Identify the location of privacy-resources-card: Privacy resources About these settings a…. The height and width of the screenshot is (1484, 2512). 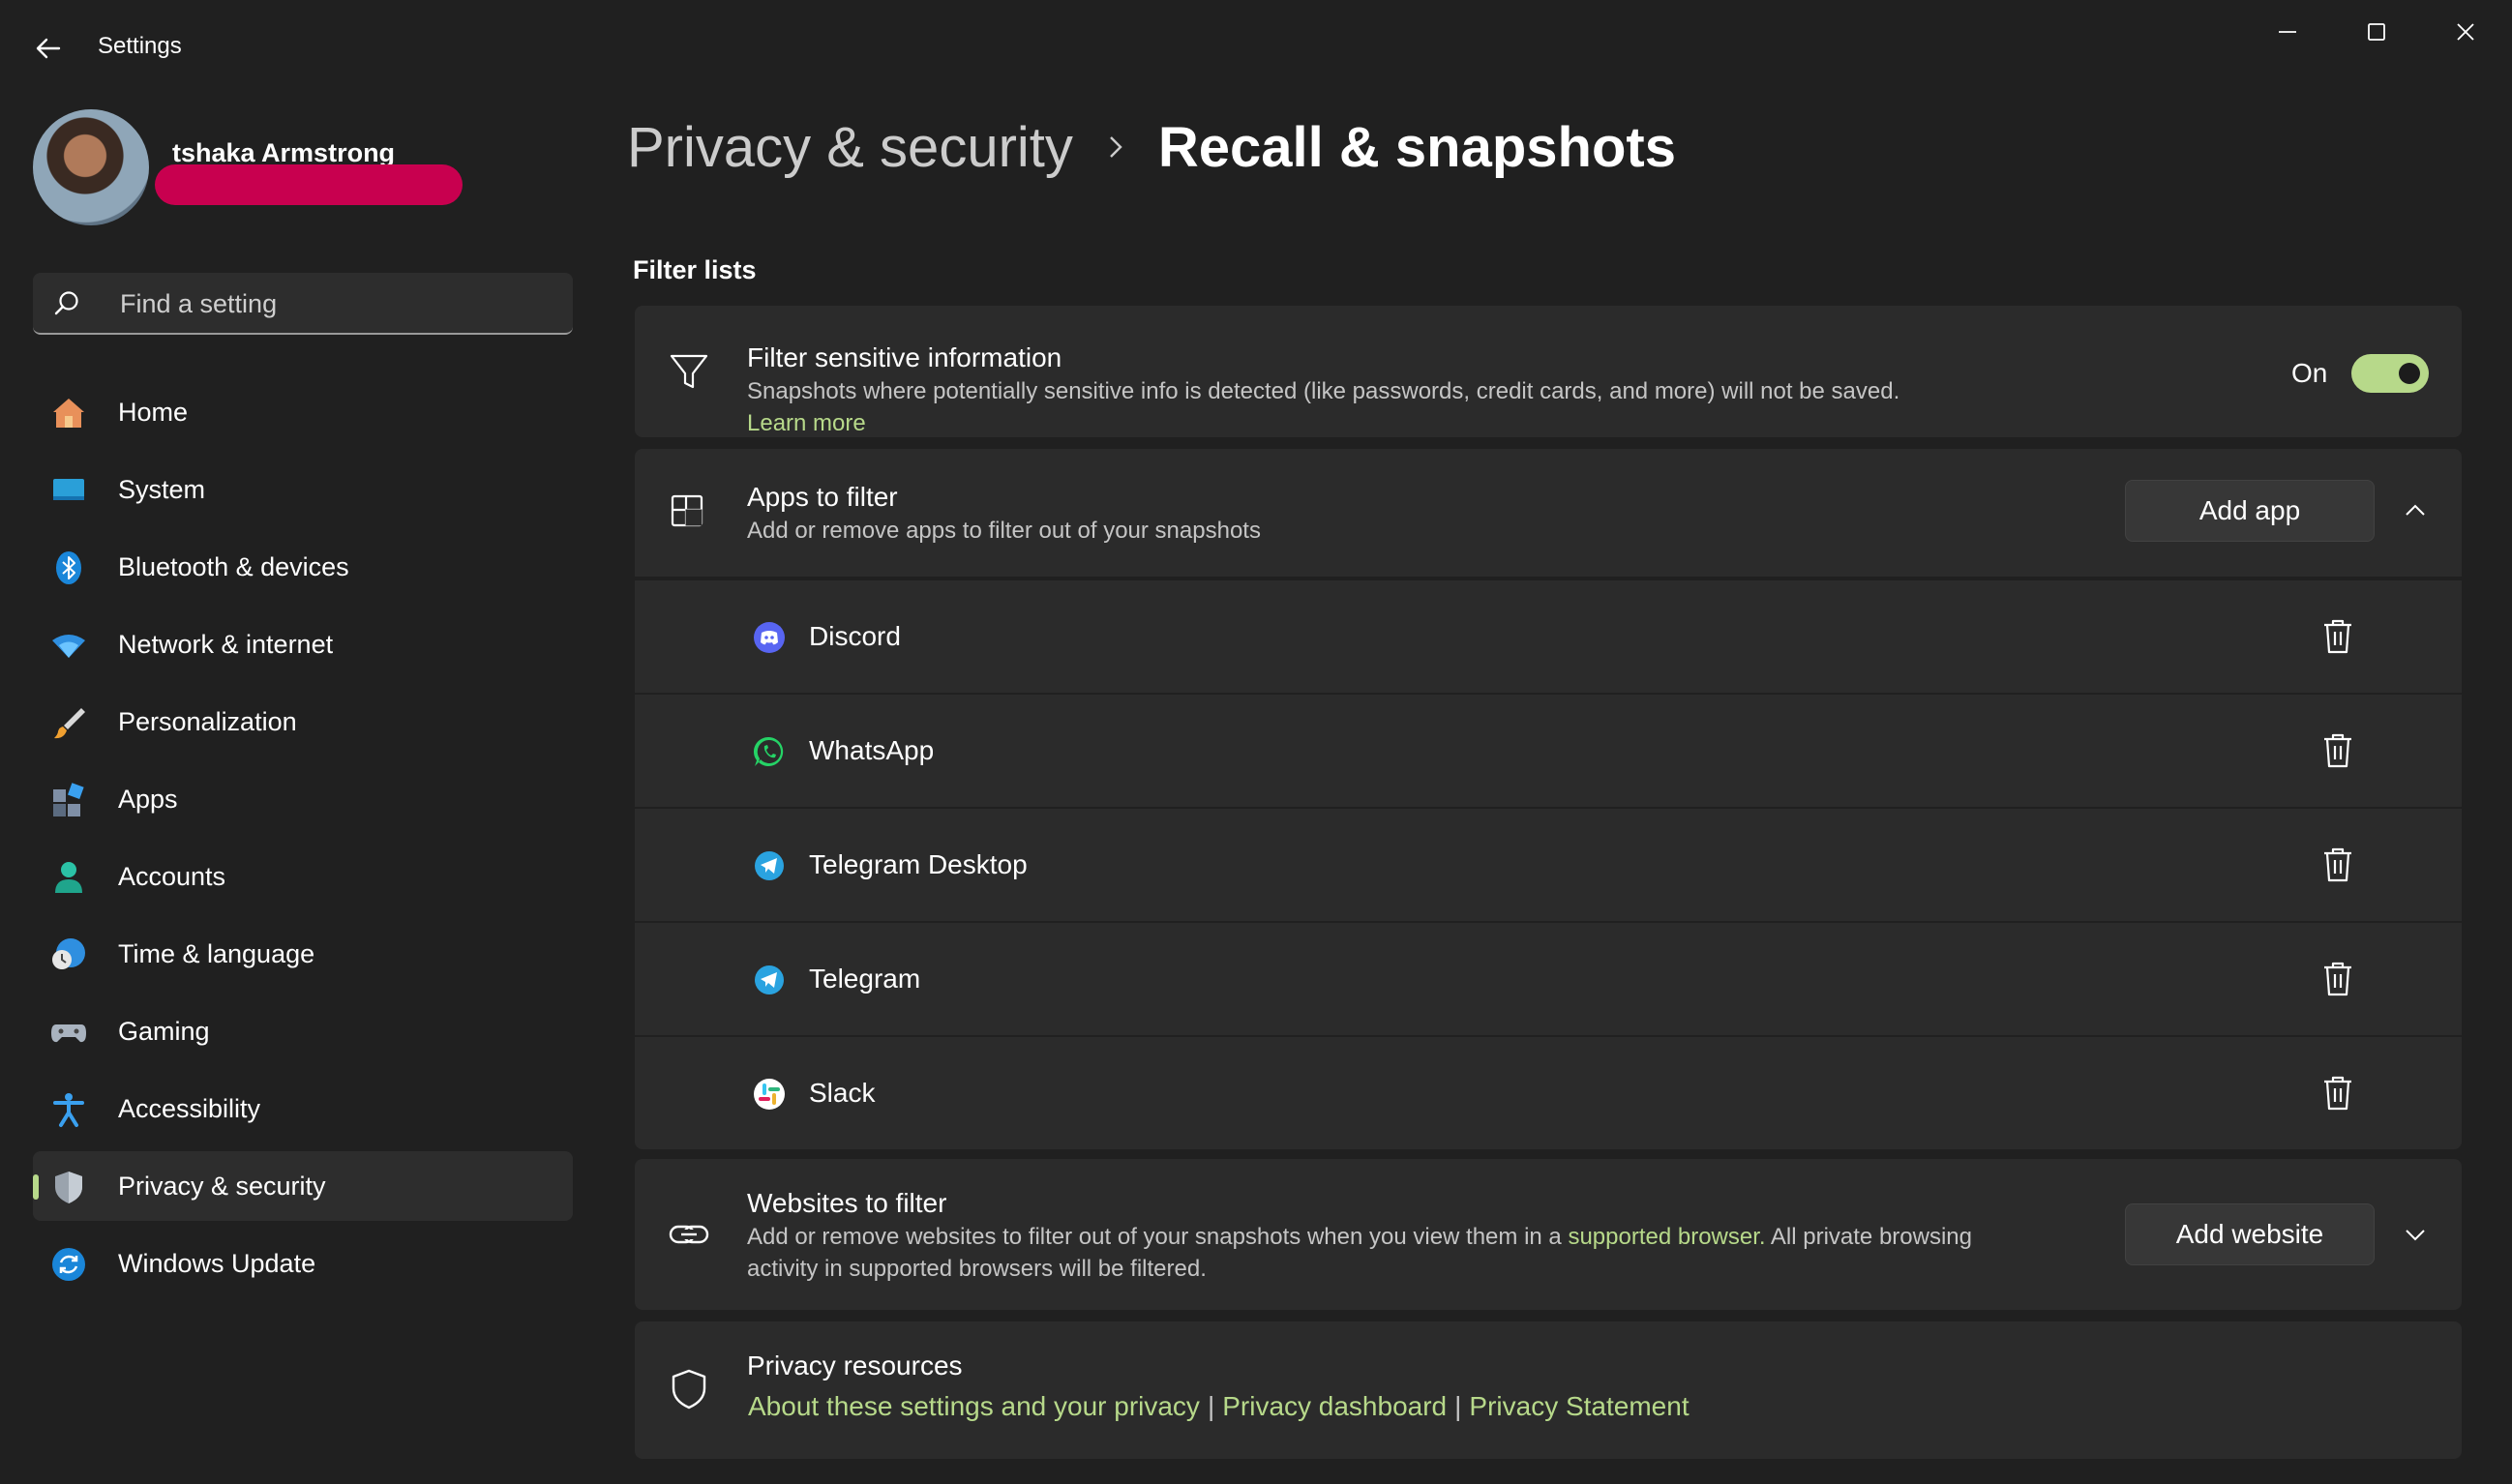
(1548, 1390).